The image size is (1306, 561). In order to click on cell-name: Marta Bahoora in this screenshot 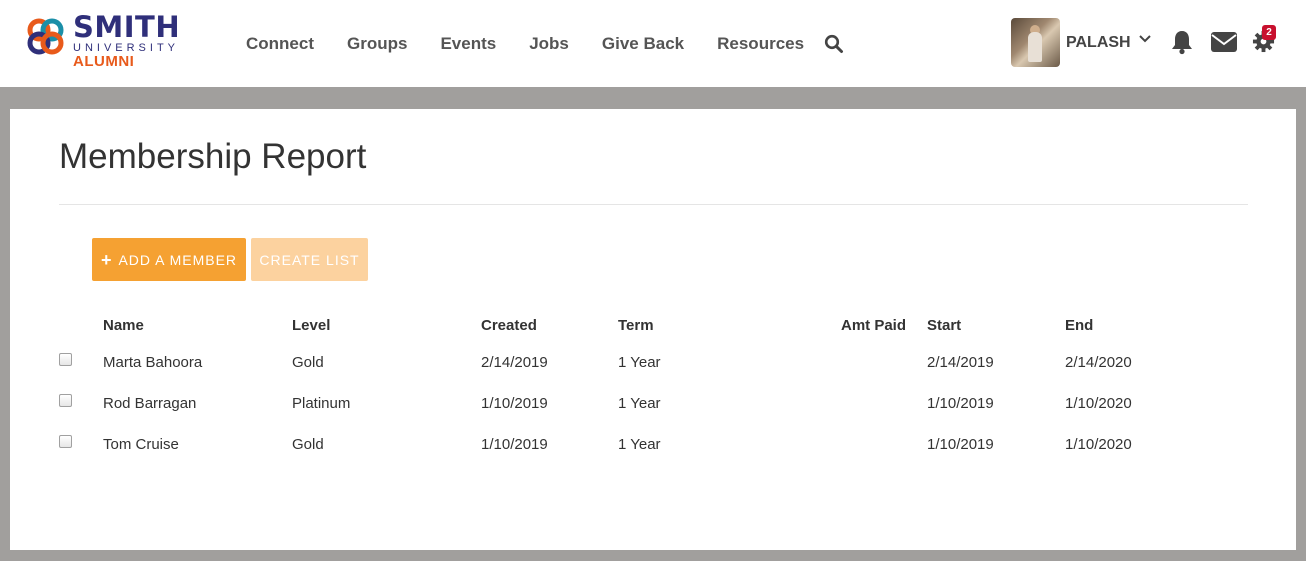, I will do `click(153, 362)`.